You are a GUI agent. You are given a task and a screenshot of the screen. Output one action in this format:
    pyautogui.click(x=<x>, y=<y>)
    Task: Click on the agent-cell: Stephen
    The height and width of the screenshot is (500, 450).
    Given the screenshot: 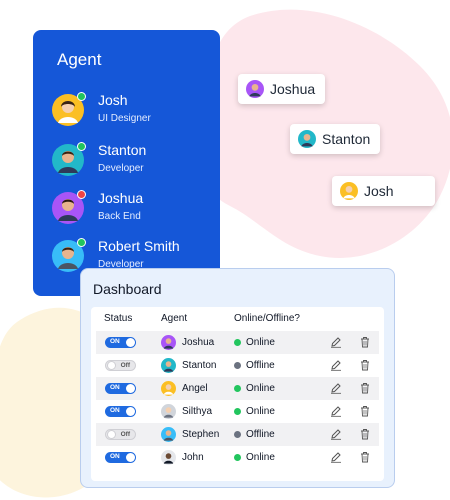 What is the action you would take?
    pyautogui.click(x=190, y=434)
    